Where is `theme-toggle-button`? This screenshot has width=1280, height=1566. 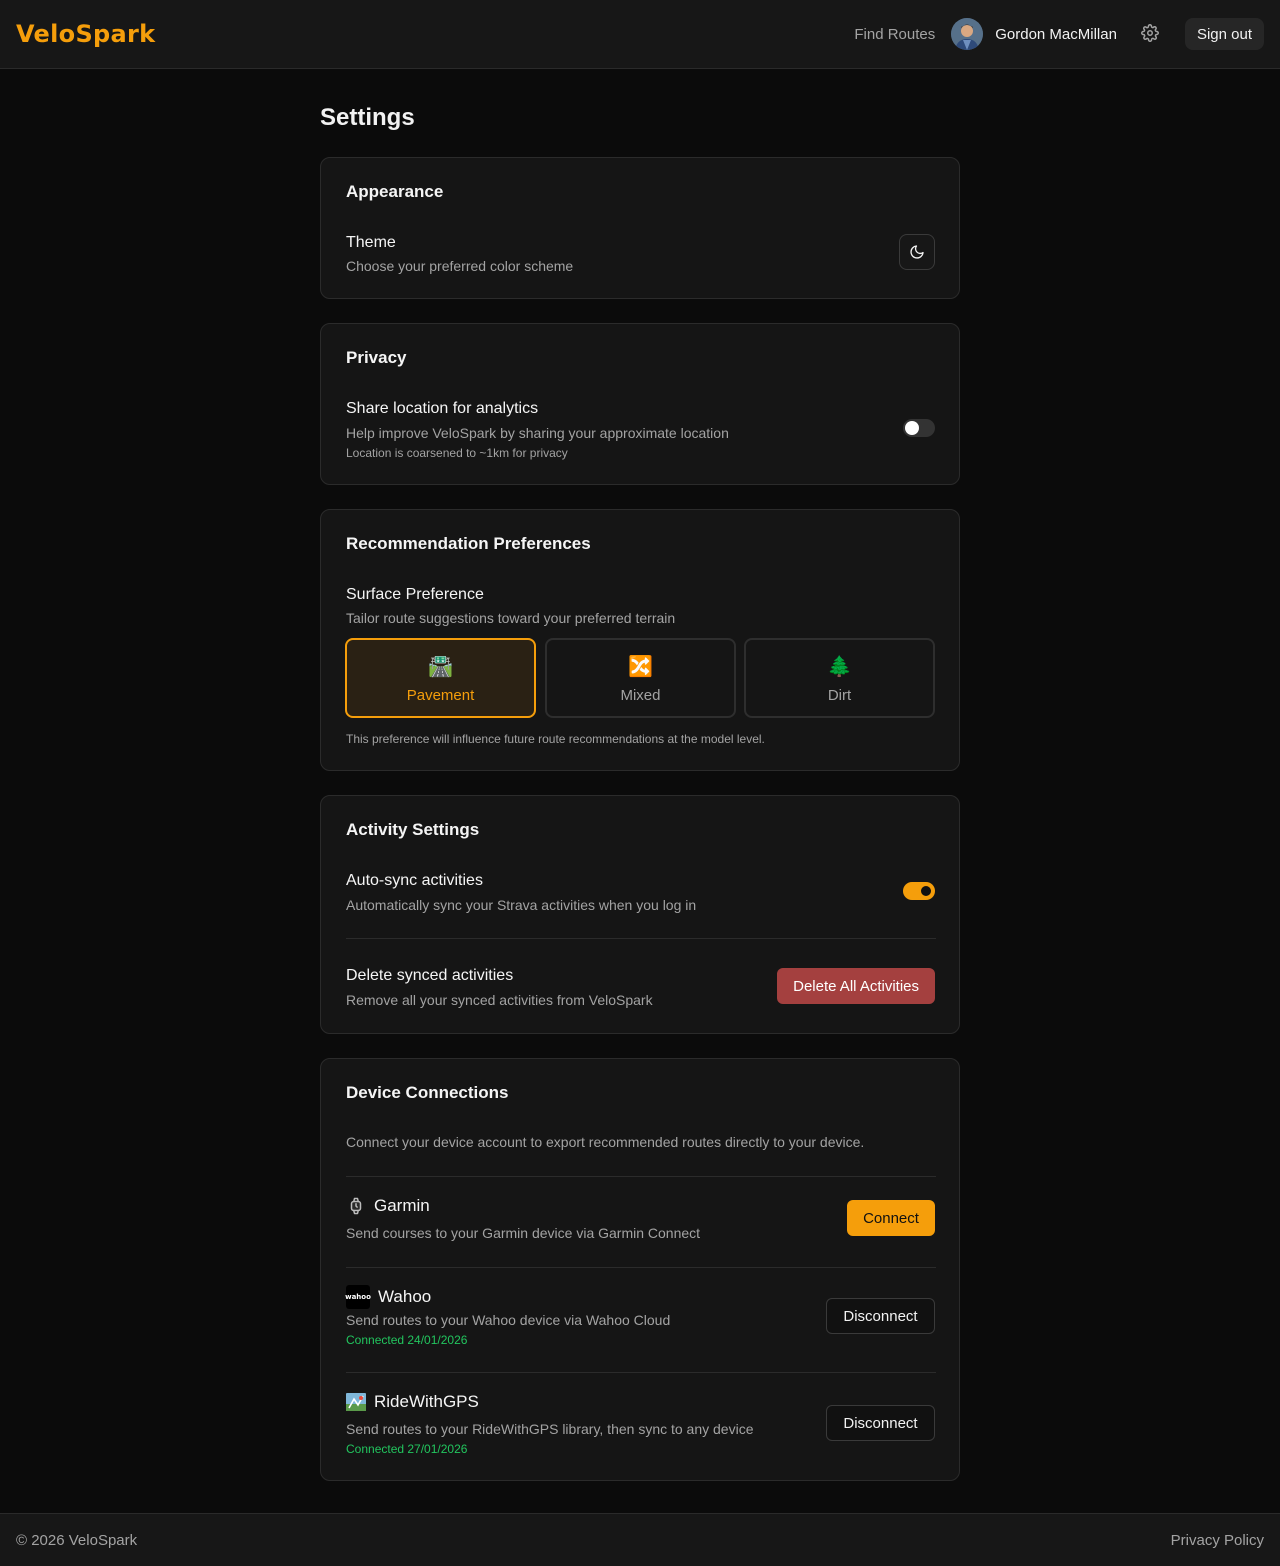
theme-toggle-button is located at coordinates (917, 252).